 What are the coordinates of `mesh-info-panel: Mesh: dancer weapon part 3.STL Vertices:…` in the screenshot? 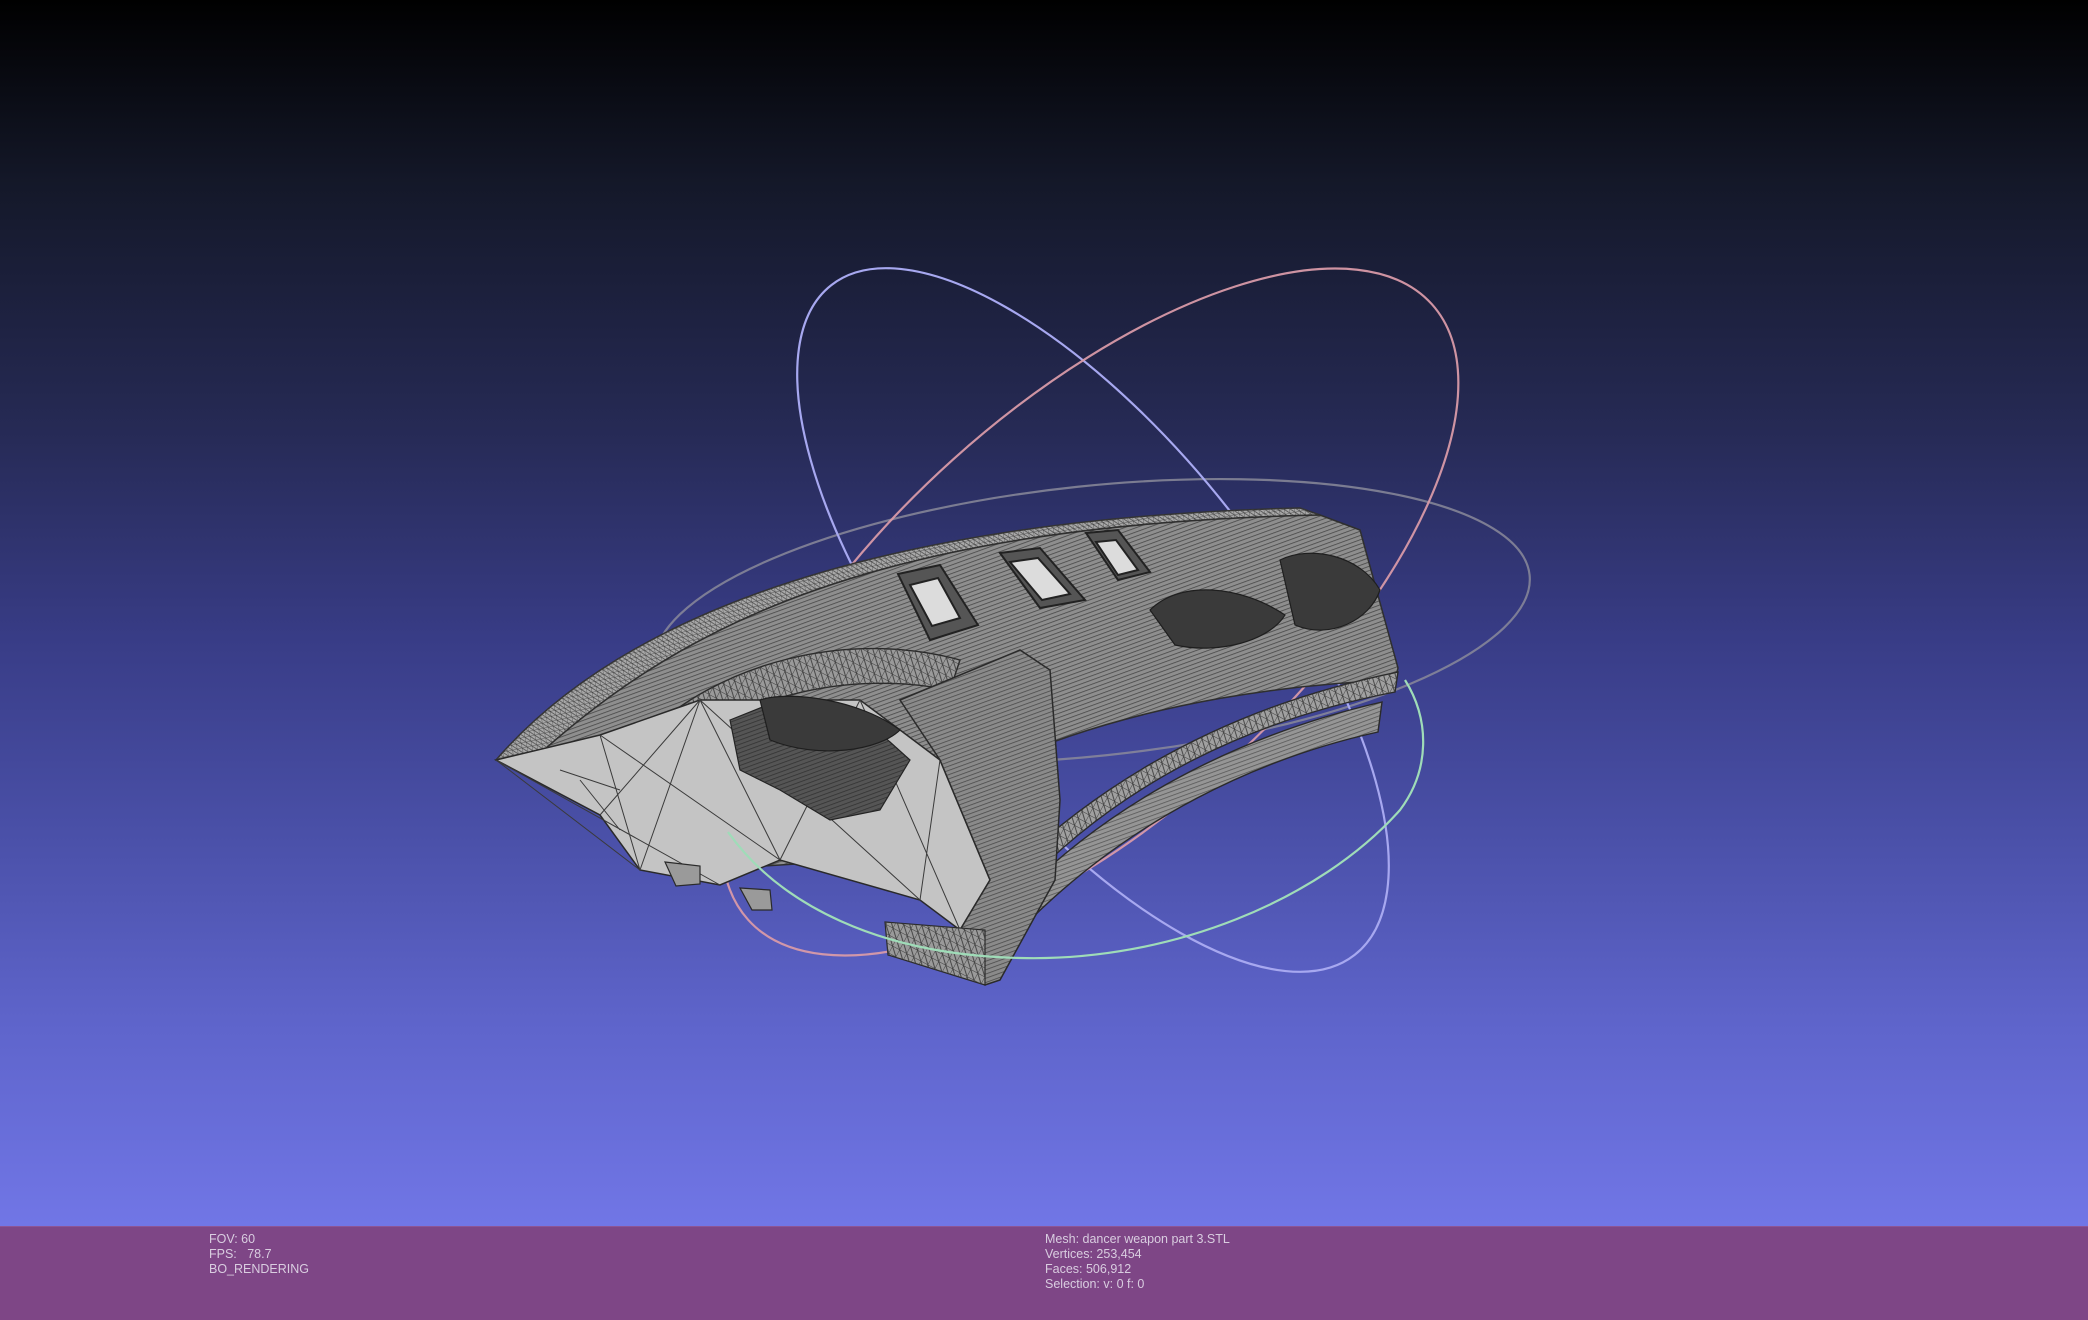 It's located at (1137, 1262).